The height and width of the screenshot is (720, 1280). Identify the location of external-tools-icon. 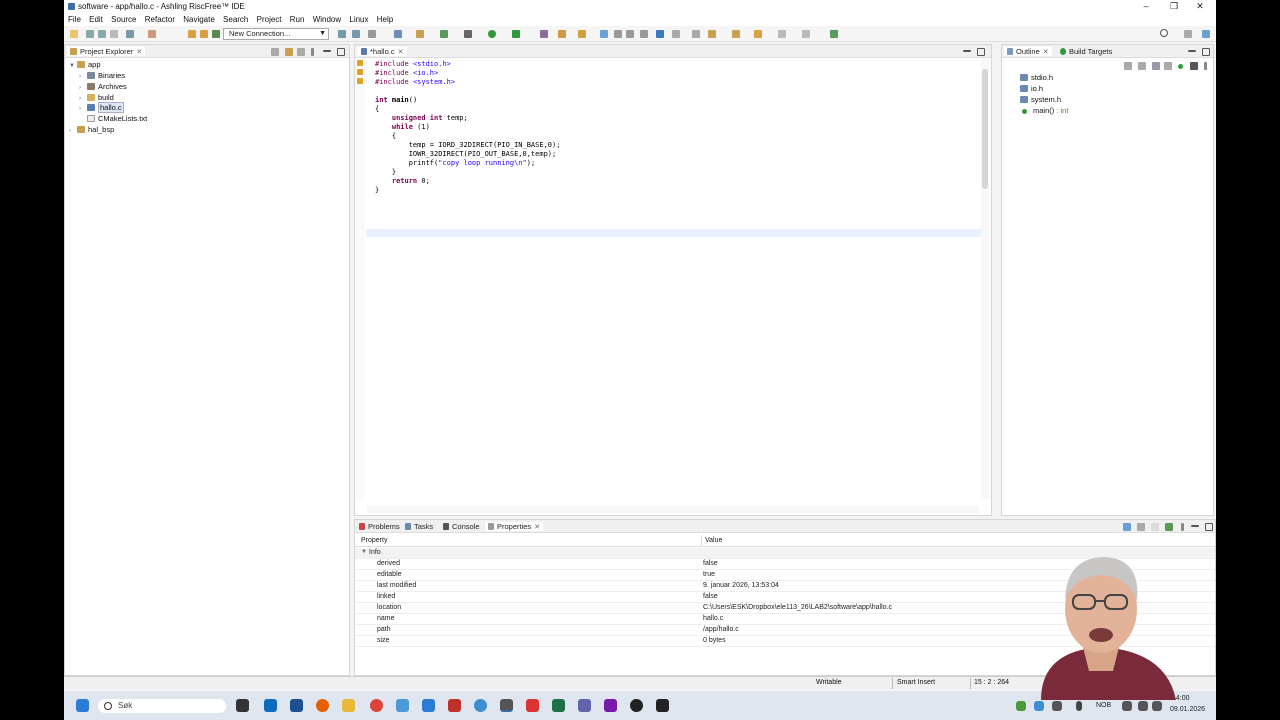
(516, 34).